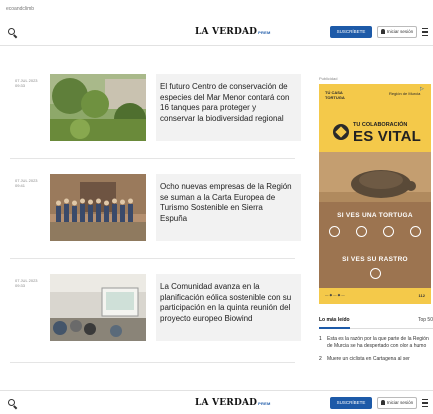  I want to click on ad-headline: ES VITAL, so click(387, 136).